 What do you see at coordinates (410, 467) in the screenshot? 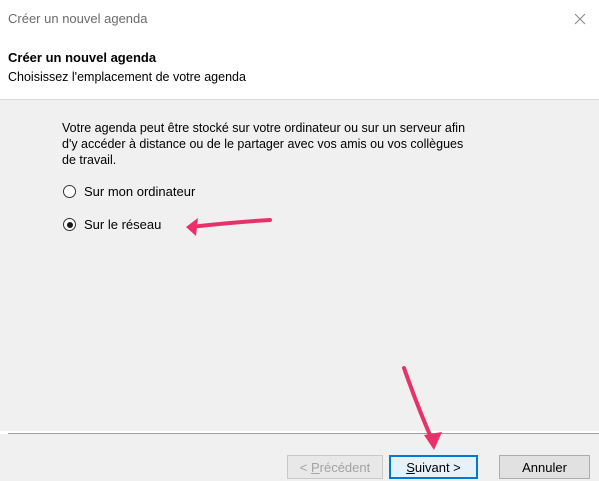
I see `next-accel: S` at bounding box center [410, 467].